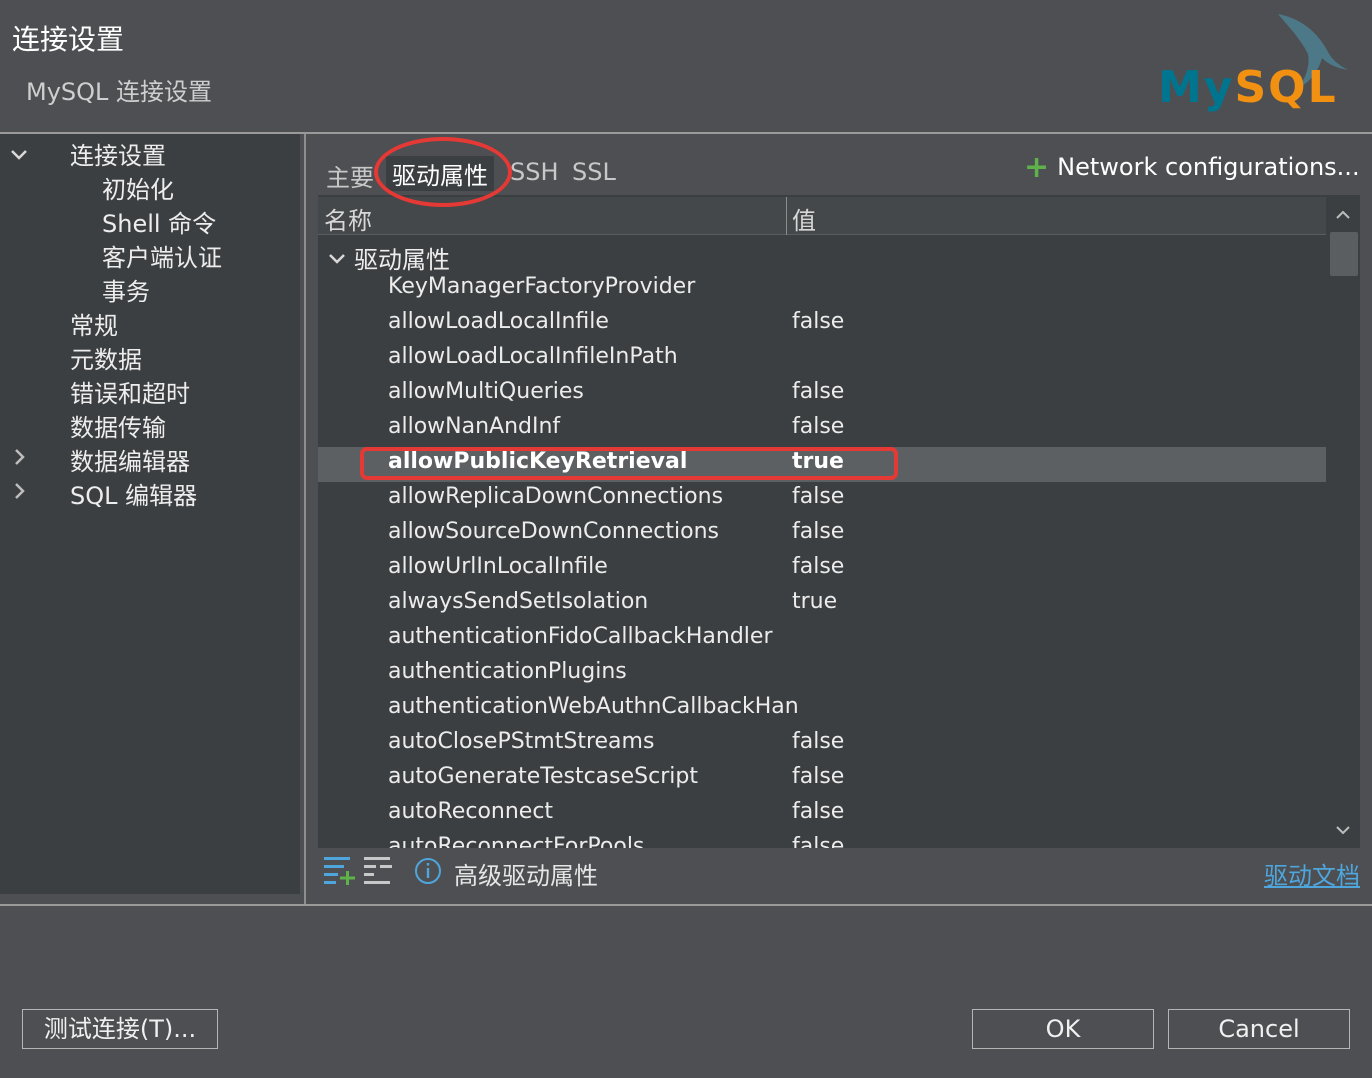  I want to click on tree-group-driver-properties: 驱动属性, so click(389, 257).